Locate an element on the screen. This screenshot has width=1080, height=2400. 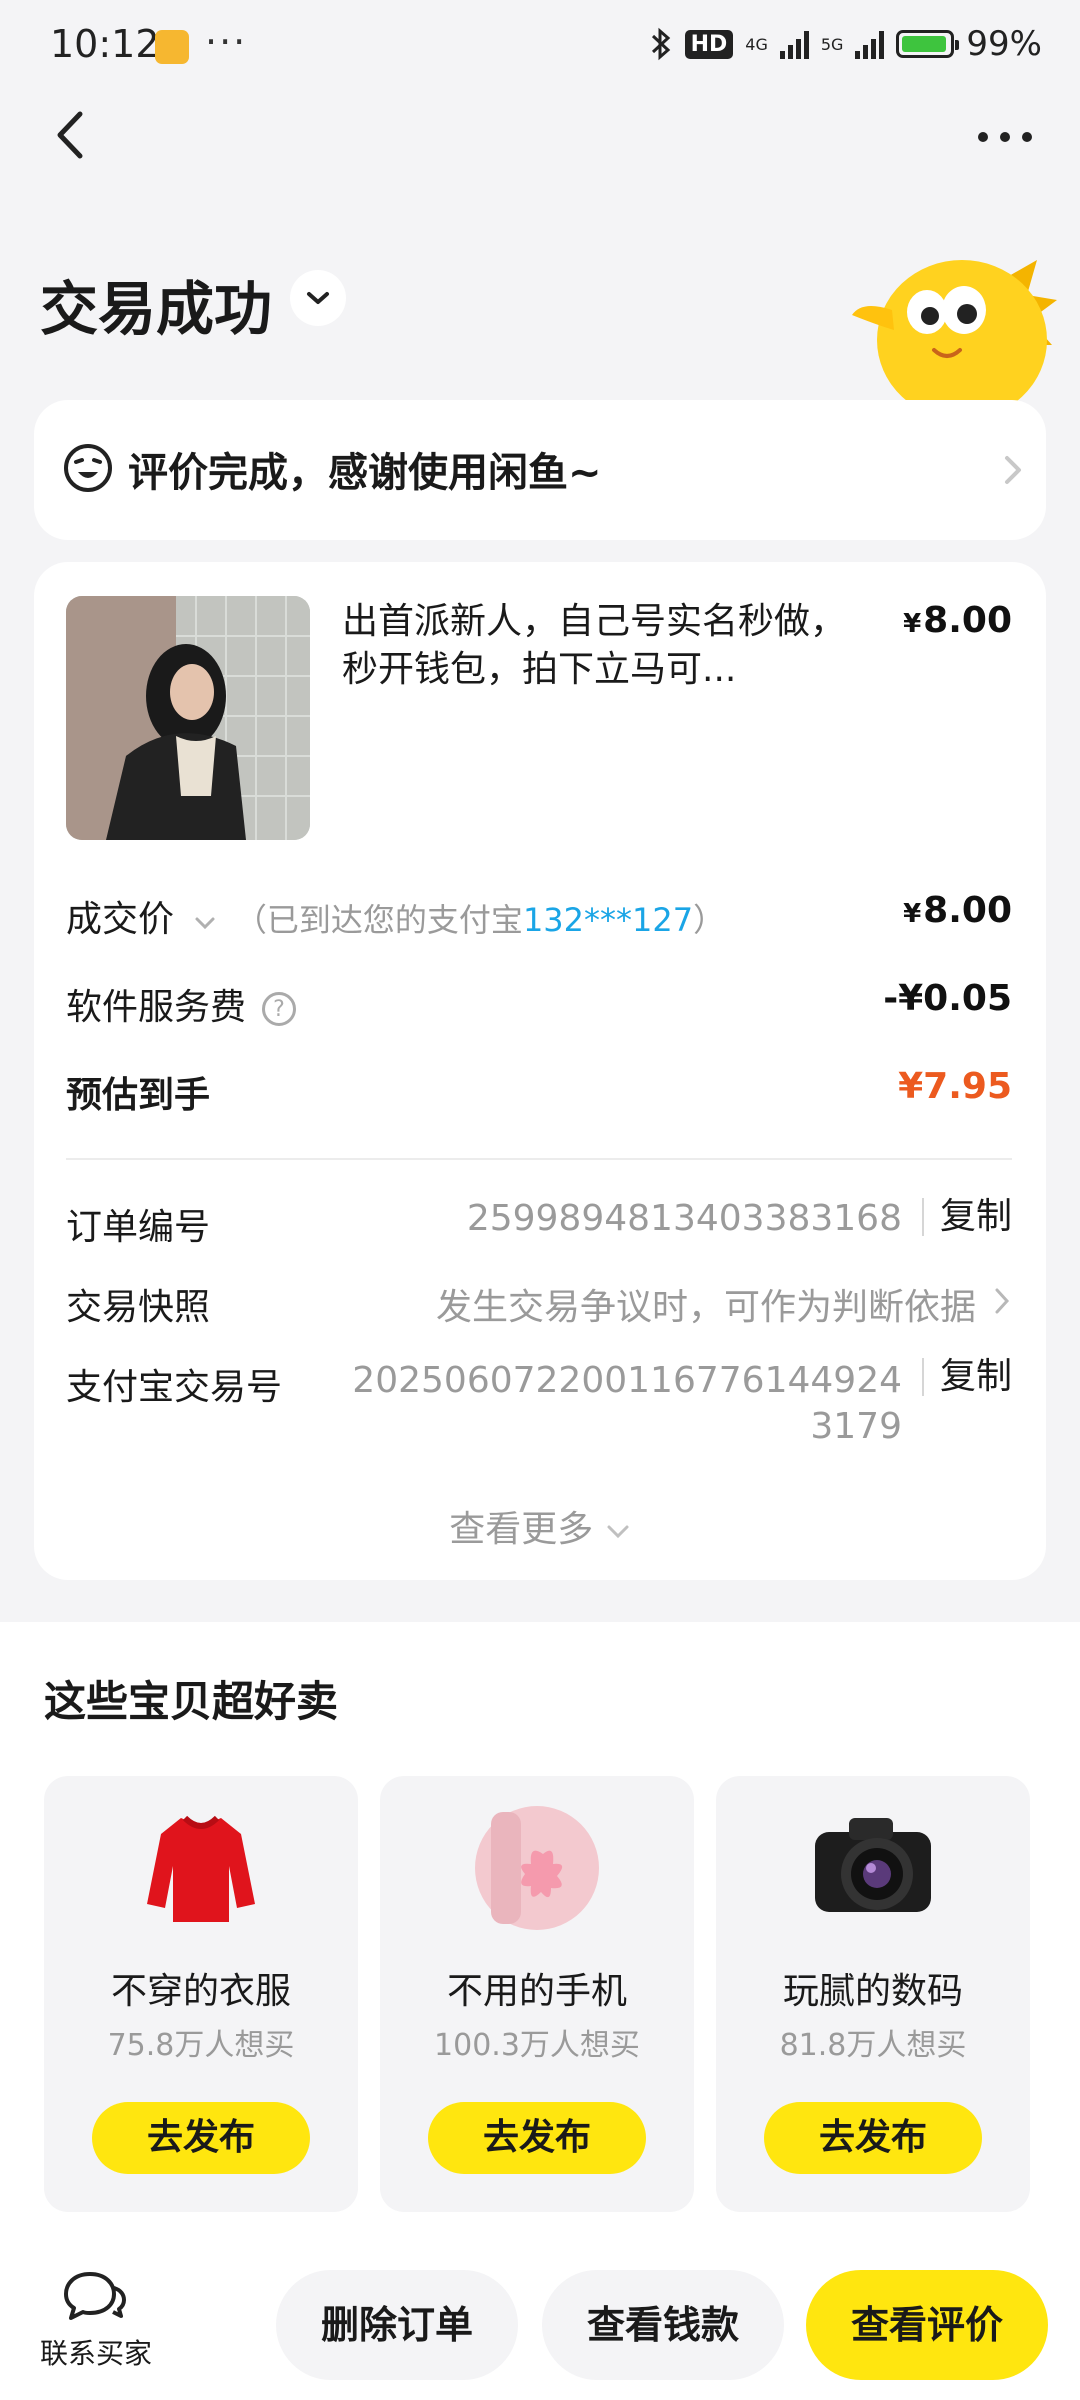
recommend-card-phone: 不用的手机 100.3万人想买 去发布 is located at coordinates (537, 1994).